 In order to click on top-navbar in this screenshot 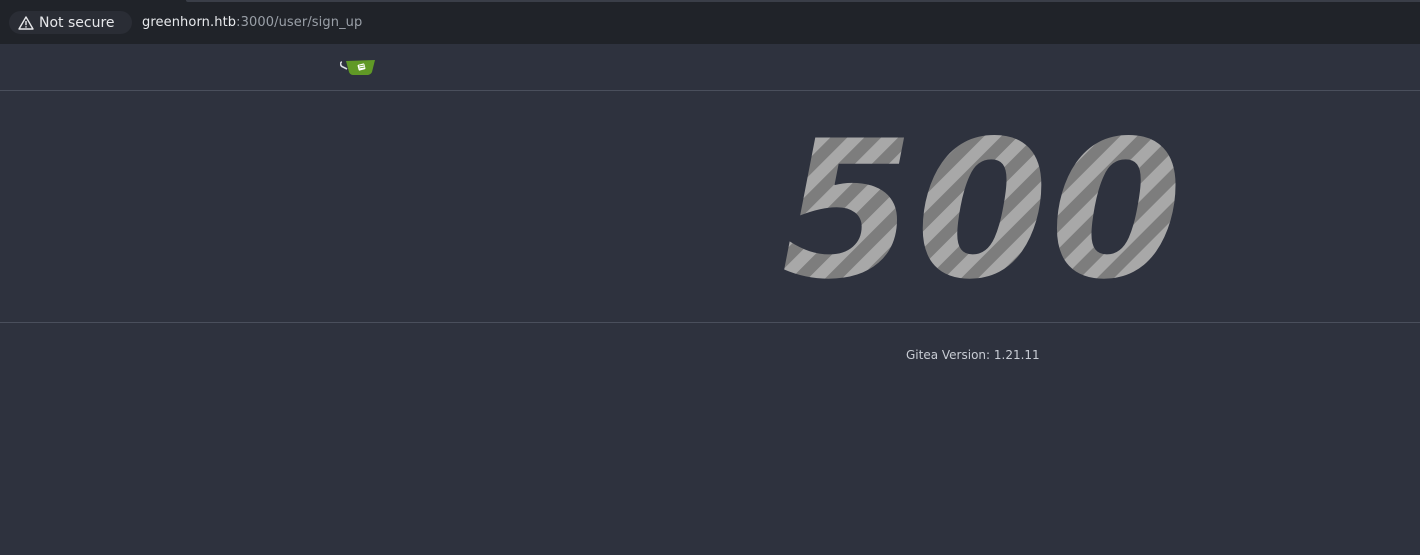, I will do `click(710, 67)`.